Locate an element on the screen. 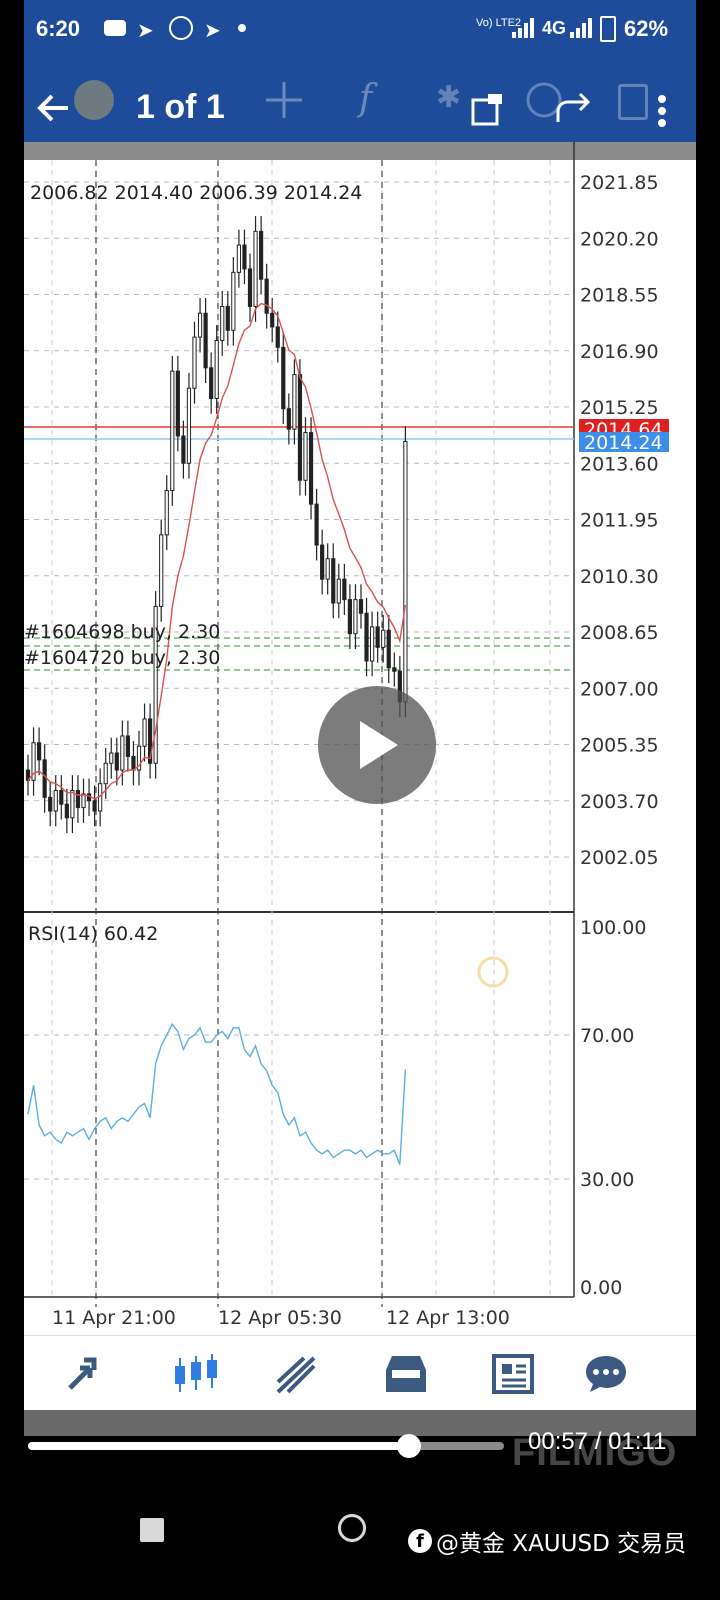 The image size is (720, 1600). play-button is located at coordinates (377, 745).